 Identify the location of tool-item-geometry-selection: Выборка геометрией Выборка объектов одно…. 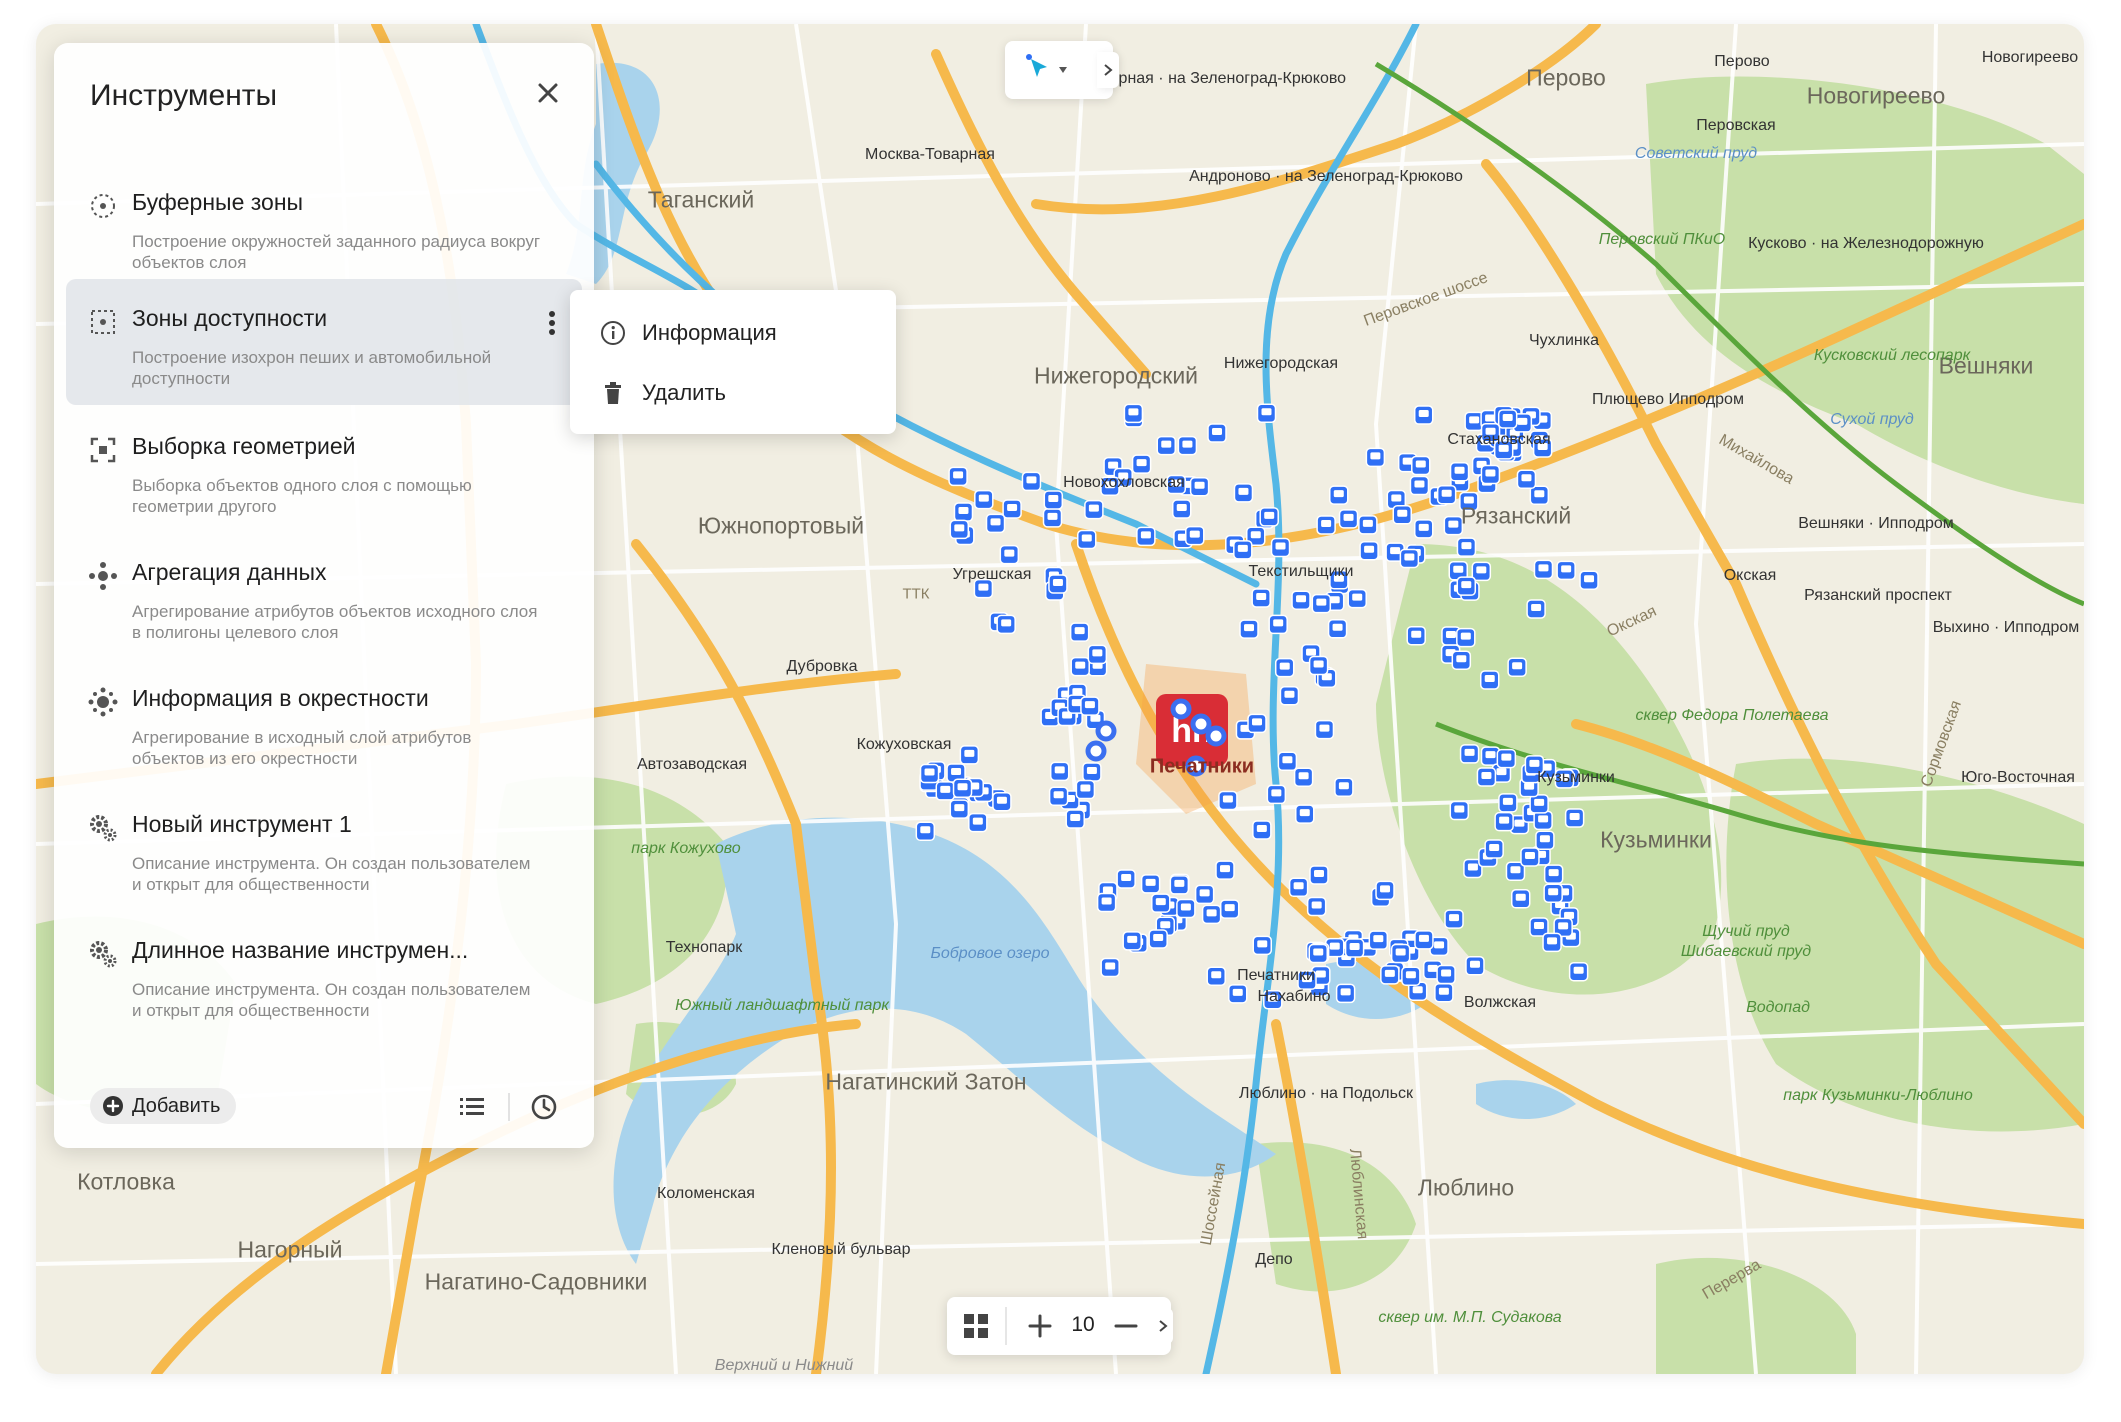
(324, 470).